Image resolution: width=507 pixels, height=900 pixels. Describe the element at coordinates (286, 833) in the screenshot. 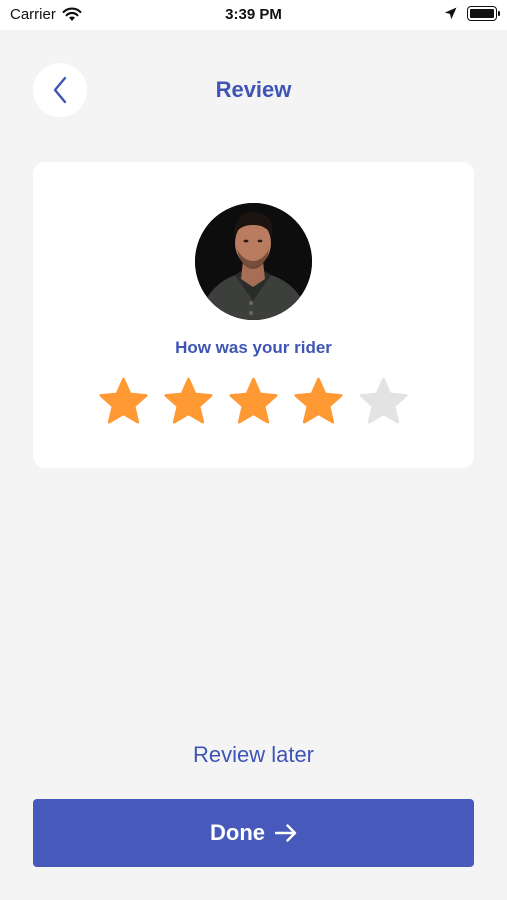

I see `arrow-right-icon` at that location.